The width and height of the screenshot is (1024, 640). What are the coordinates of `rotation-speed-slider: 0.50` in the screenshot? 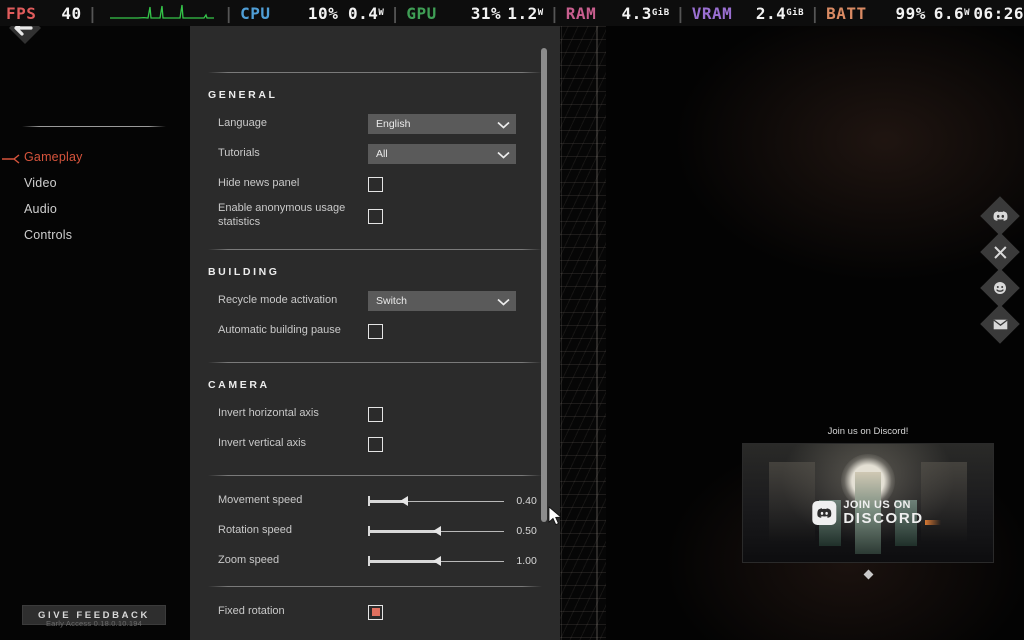 It's located at (458, 531).